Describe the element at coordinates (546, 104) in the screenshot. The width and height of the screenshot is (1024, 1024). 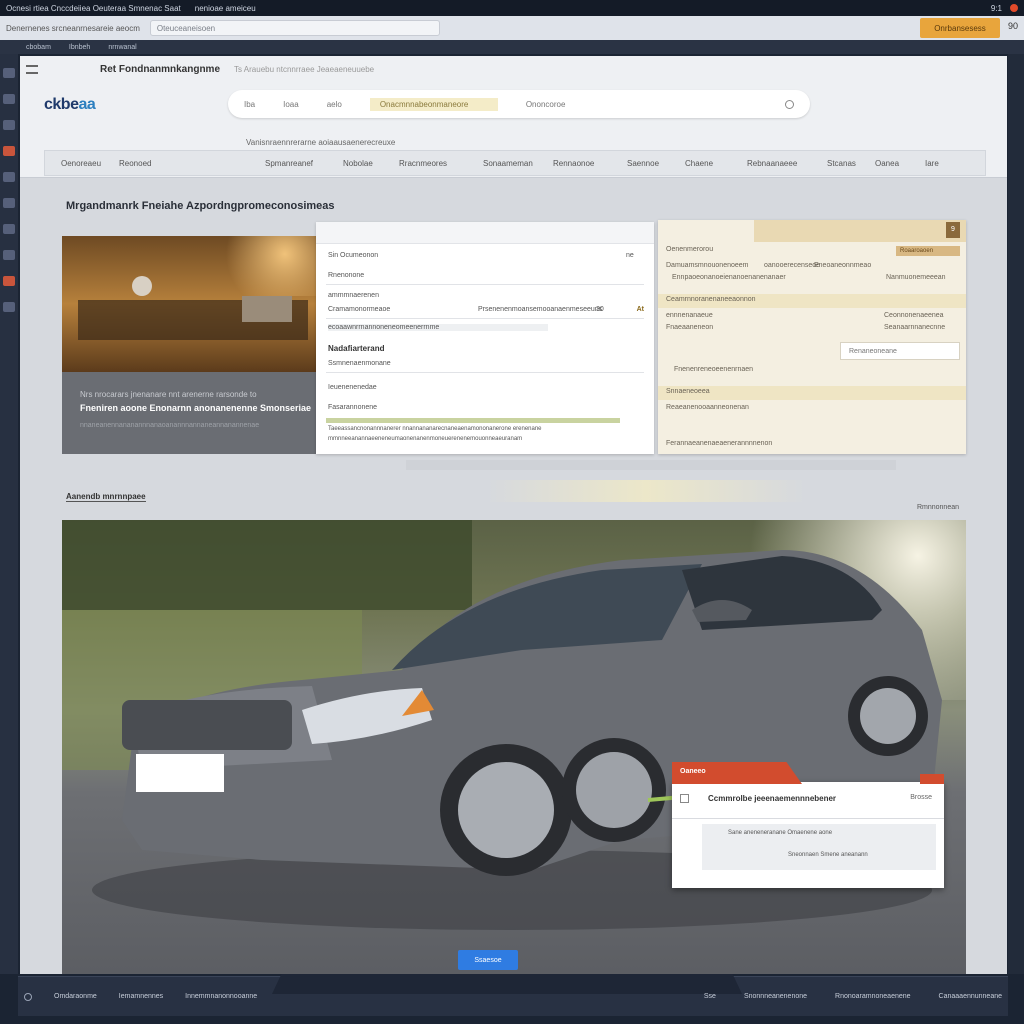
I see `search-field-4: Ononcoroe` at that location.